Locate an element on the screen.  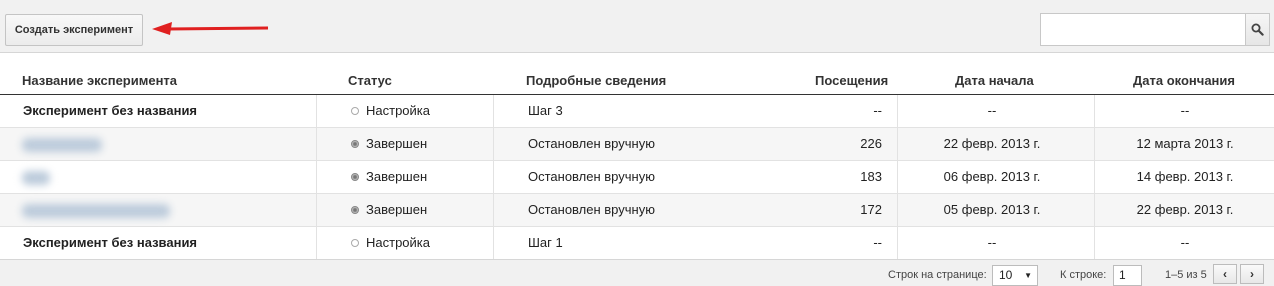
chevron-down-icon: ▼ is located at coordinates (1028, 275).